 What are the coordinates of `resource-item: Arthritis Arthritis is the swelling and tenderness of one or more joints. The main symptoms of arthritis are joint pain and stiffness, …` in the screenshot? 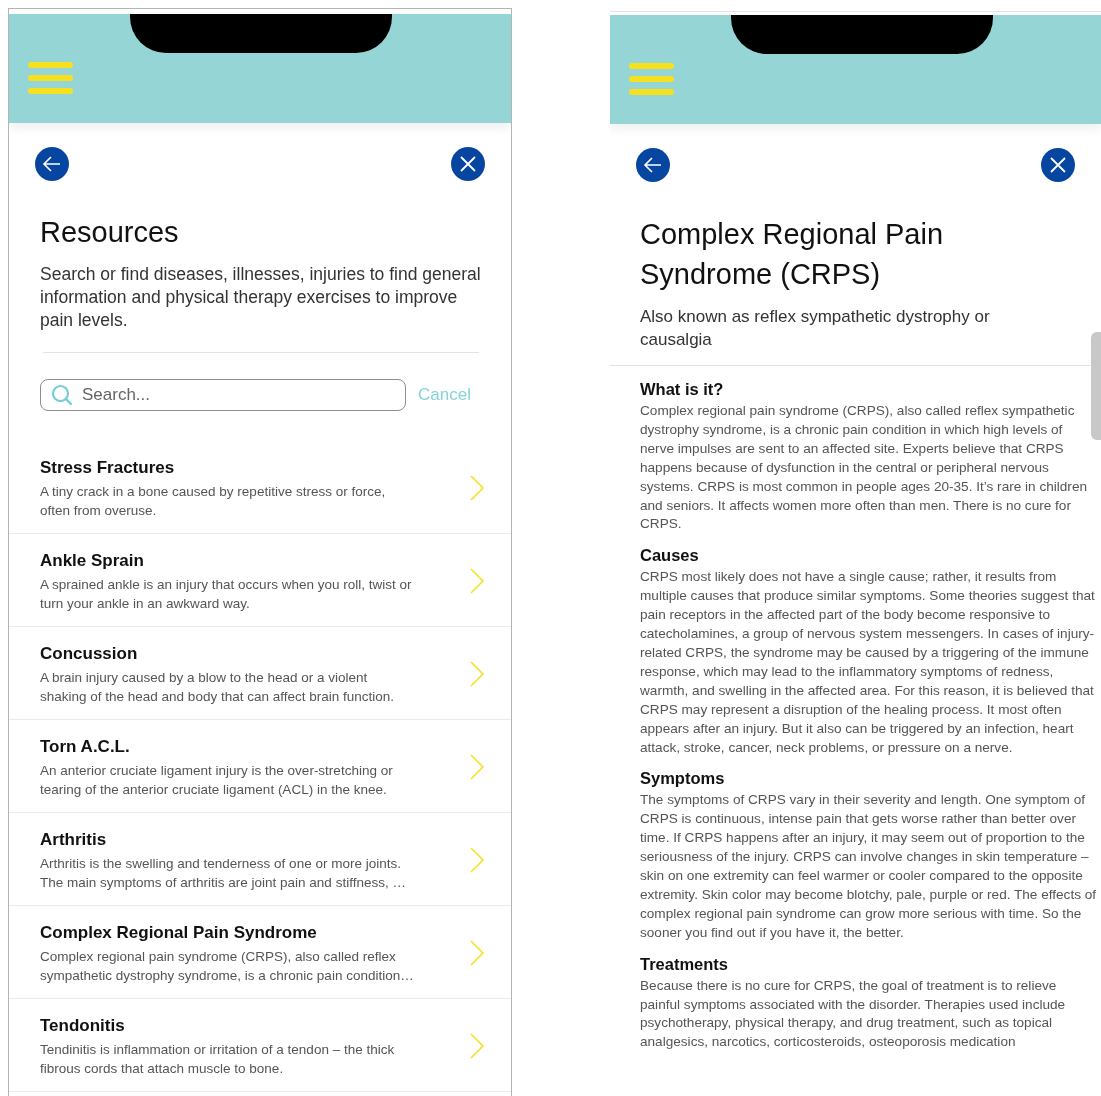 It's located at (260, 859).